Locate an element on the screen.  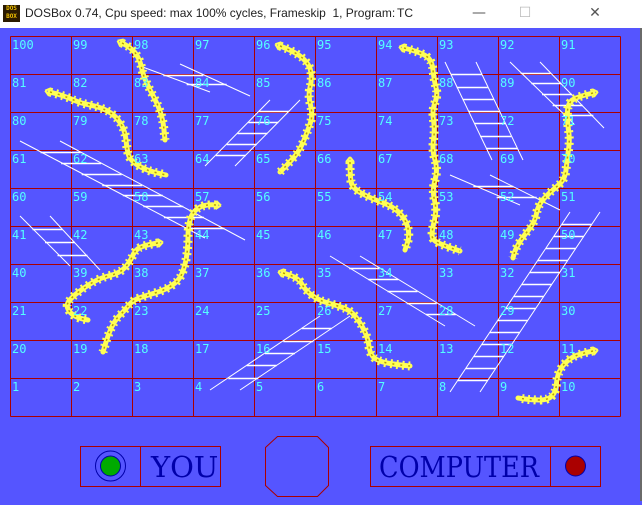
cell-number-35: 35 is located at coordinates (324, 273).